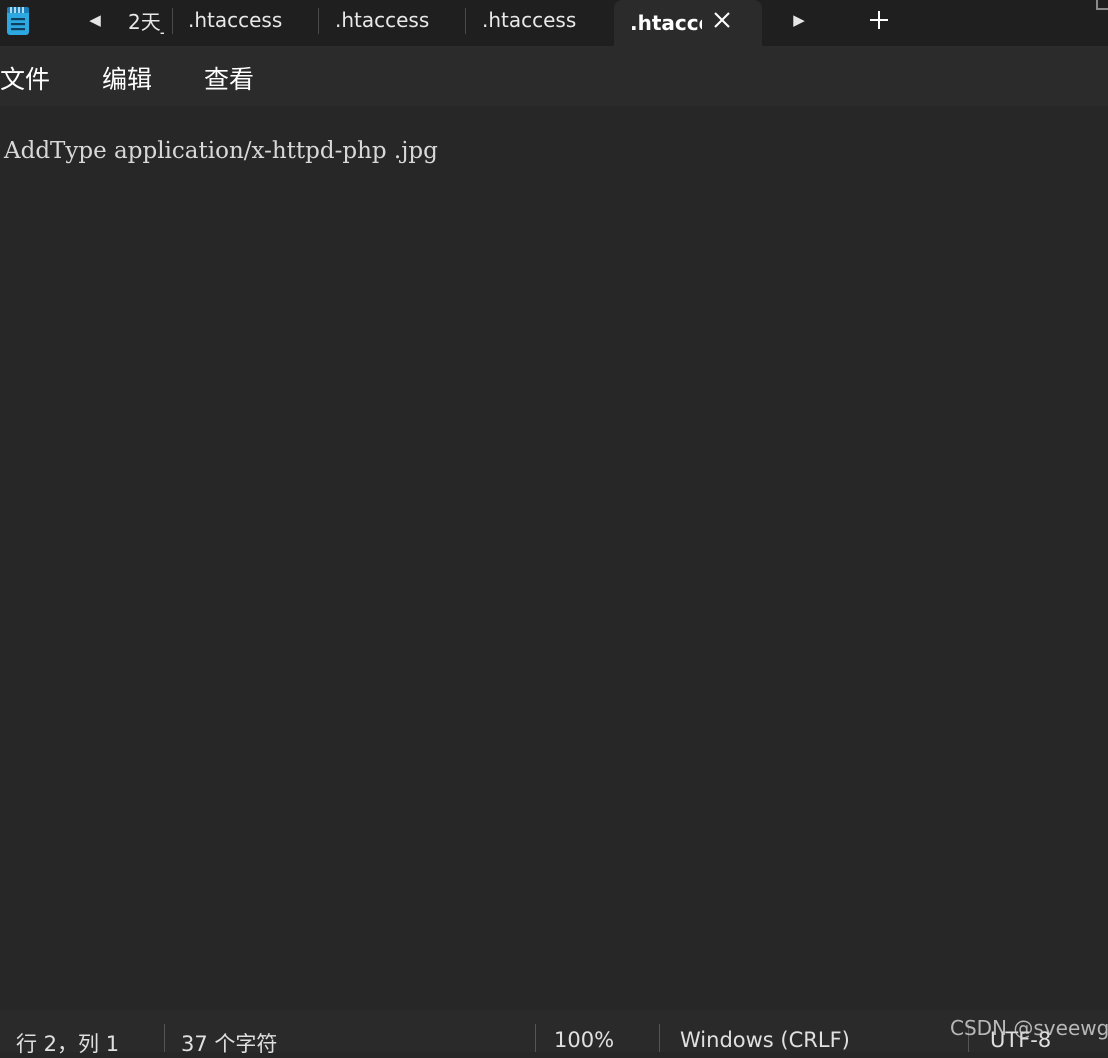 The height and width of the screenshot is (1058, 1108). Describe the element at coordinates (229, 1044) in the screenshot. I see `character-count: 37 个字符` at that location.